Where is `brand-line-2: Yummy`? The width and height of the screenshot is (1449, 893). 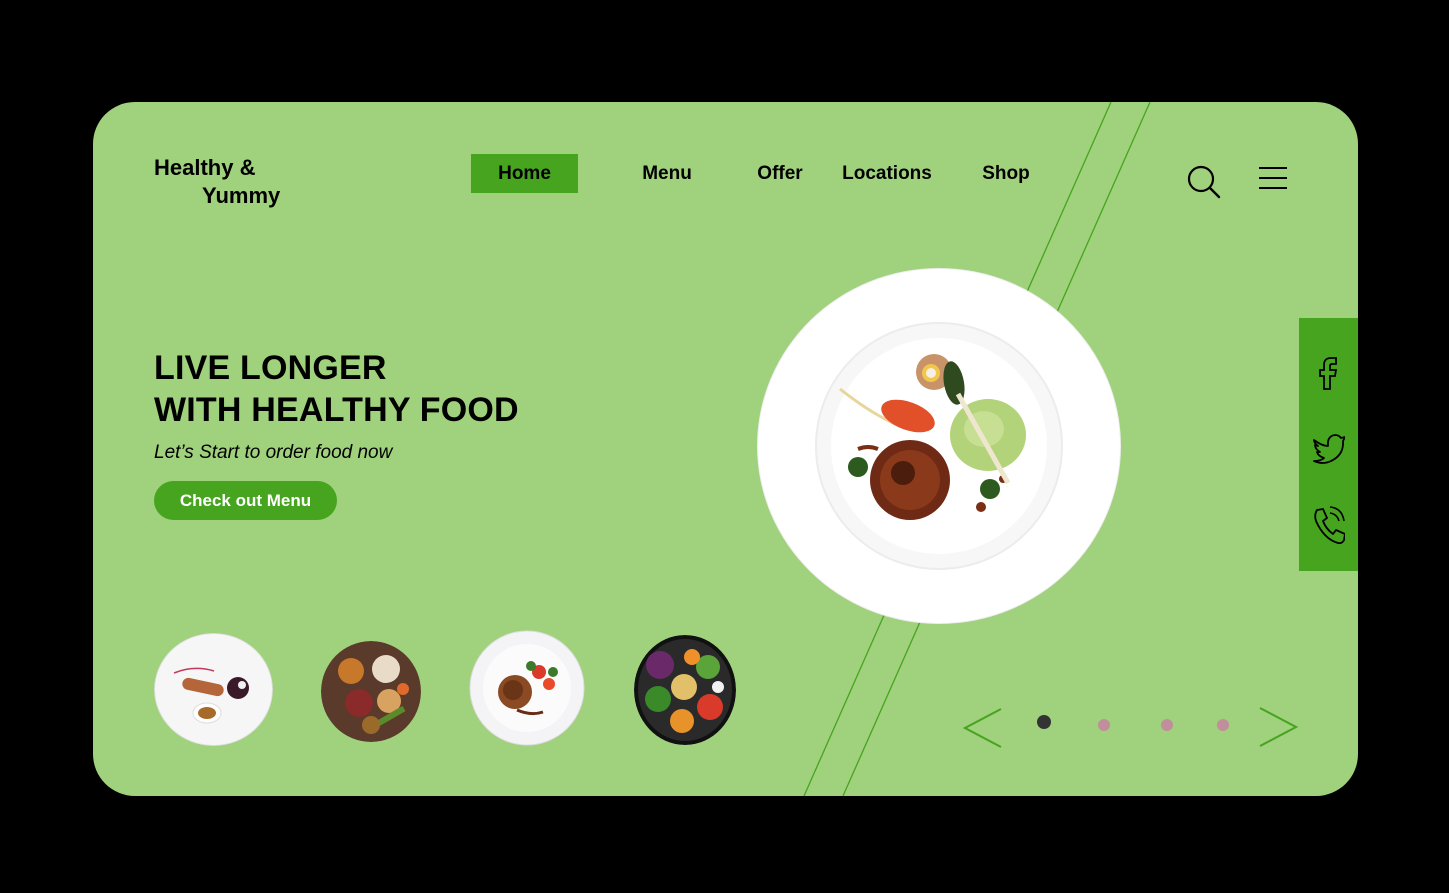
brand-line-2: Yummy is located at coordinates (241, 195).